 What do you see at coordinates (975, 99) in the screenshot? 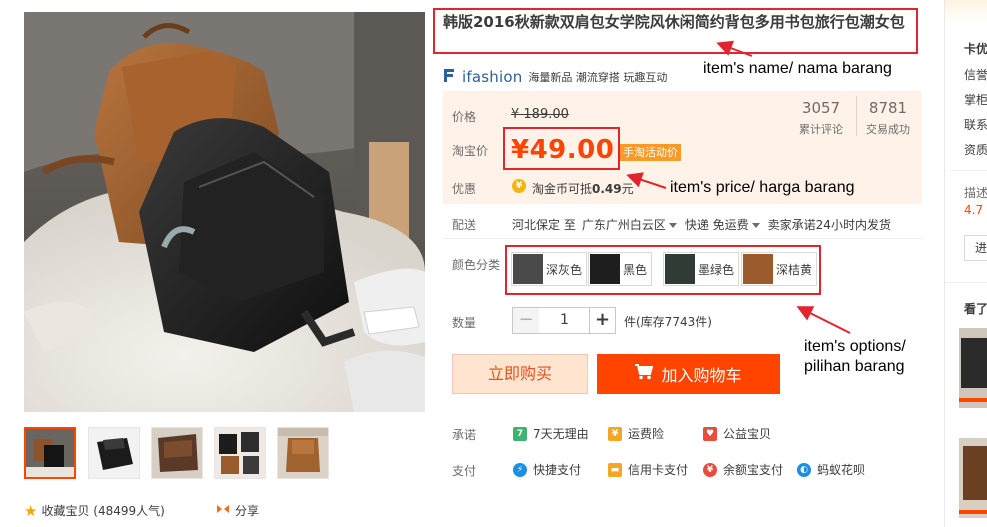
I see `sidebar-item: 掌柜` at bounding box center [975, 99].